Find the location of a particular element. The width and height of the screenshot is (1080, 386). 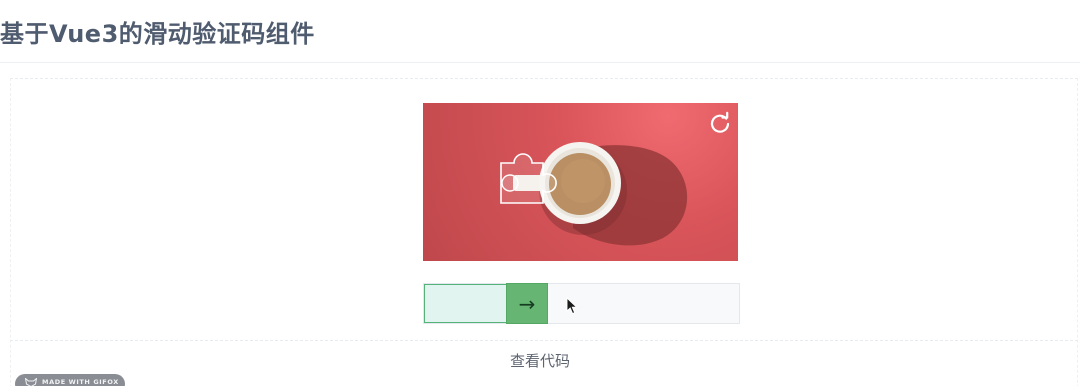

mouse-cursor-icon is located at coordinates (572, 306).